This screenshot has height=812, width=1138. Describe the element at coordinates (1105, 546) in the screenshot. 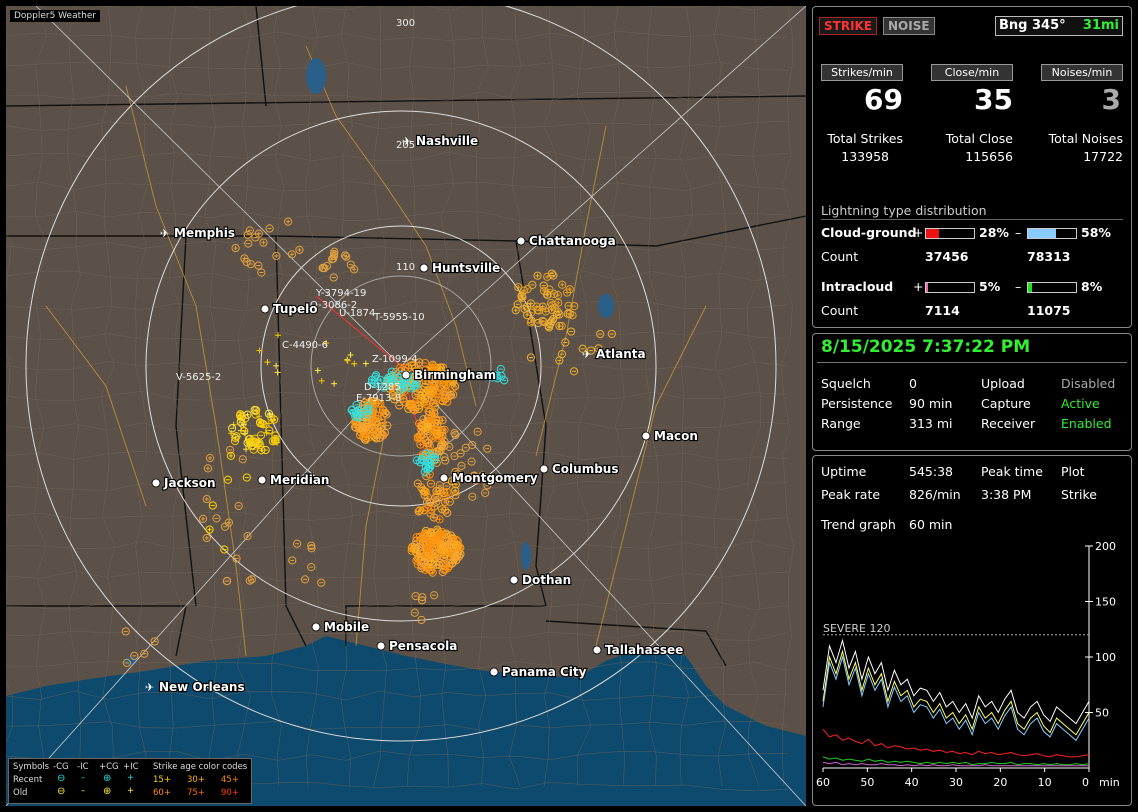

I see `y-tick-label: 200` at that location.